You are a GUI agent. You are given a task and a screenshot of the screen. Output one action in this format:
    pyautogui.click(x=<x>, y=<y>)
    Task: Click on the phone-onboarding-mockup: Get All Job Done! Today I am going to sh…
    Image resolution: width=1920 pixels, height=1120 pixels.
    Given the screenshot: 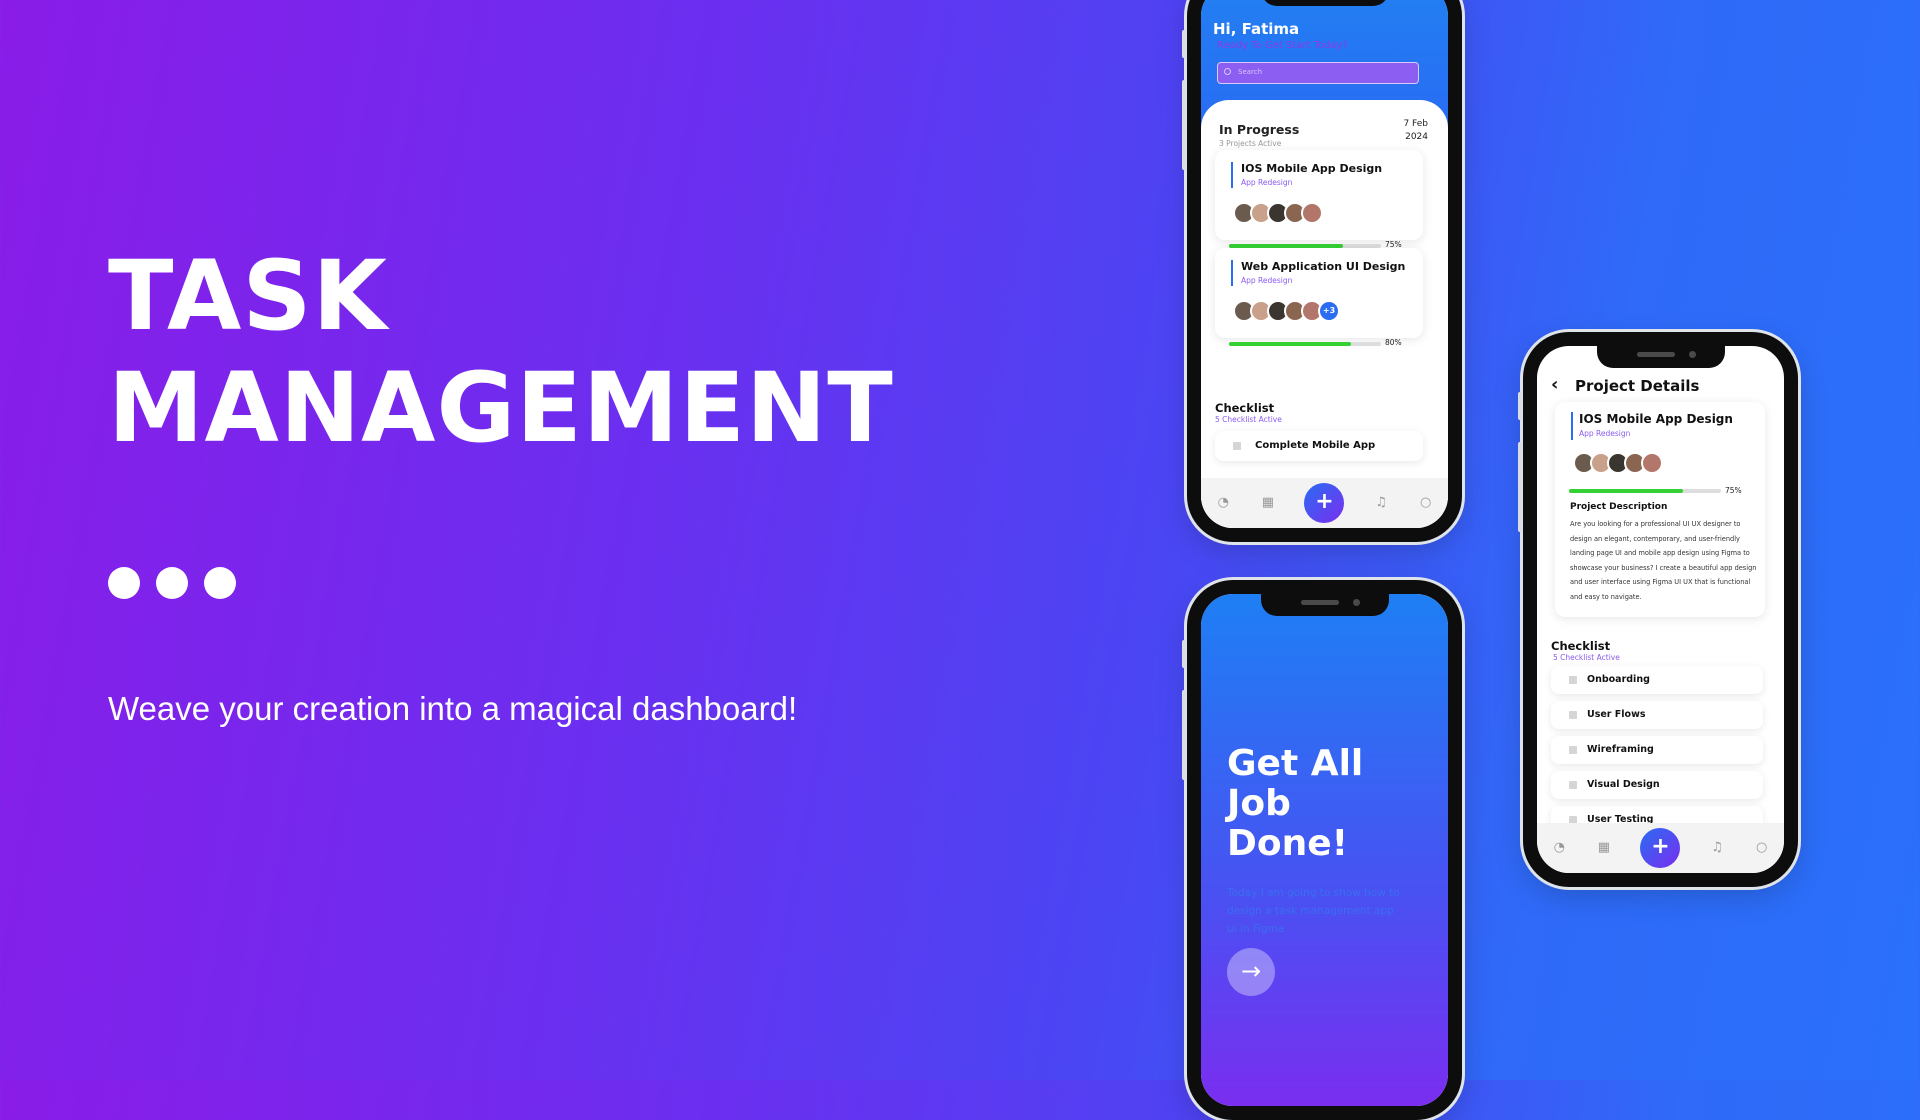 What is the action you would take?
    pyautogui.click(x=1322, y=850)
    